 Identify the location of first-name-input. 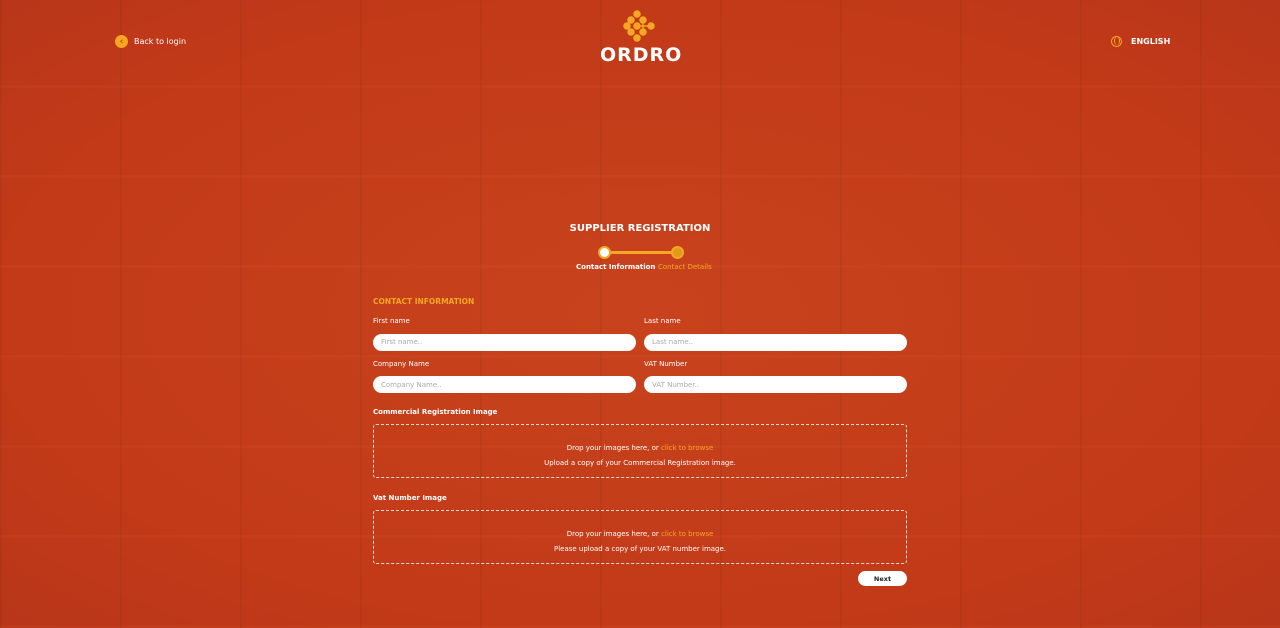
(504, 342).